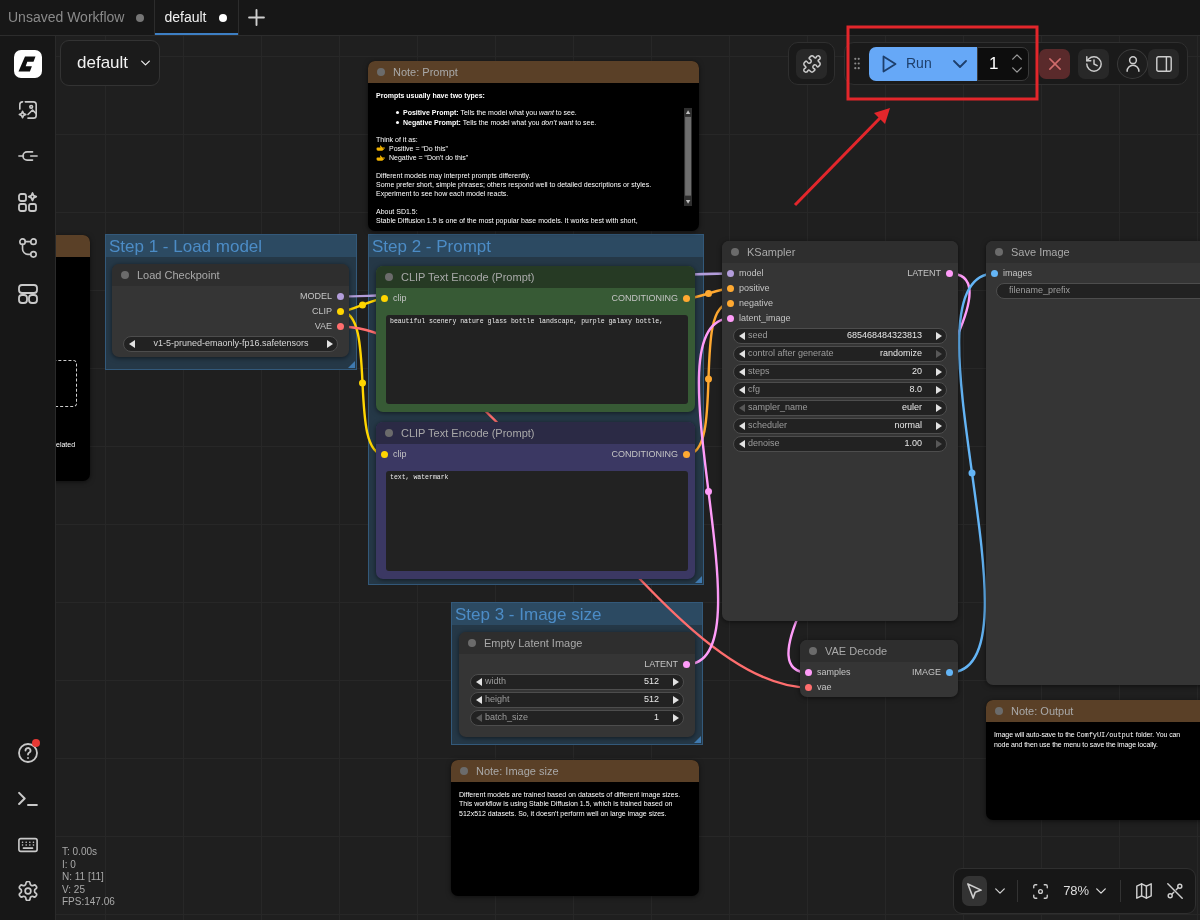 The image size is (1200, 920). I want to click on group-title: Step 2 - Prompt, so click(432, 246).